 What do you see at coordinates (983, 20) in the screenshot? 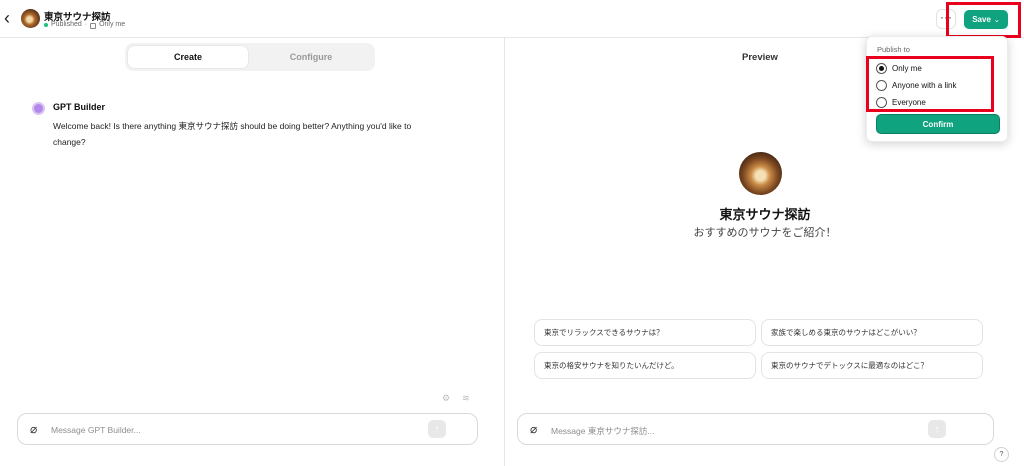
I see `save-button-highlight` at bounding box center [983, 20].